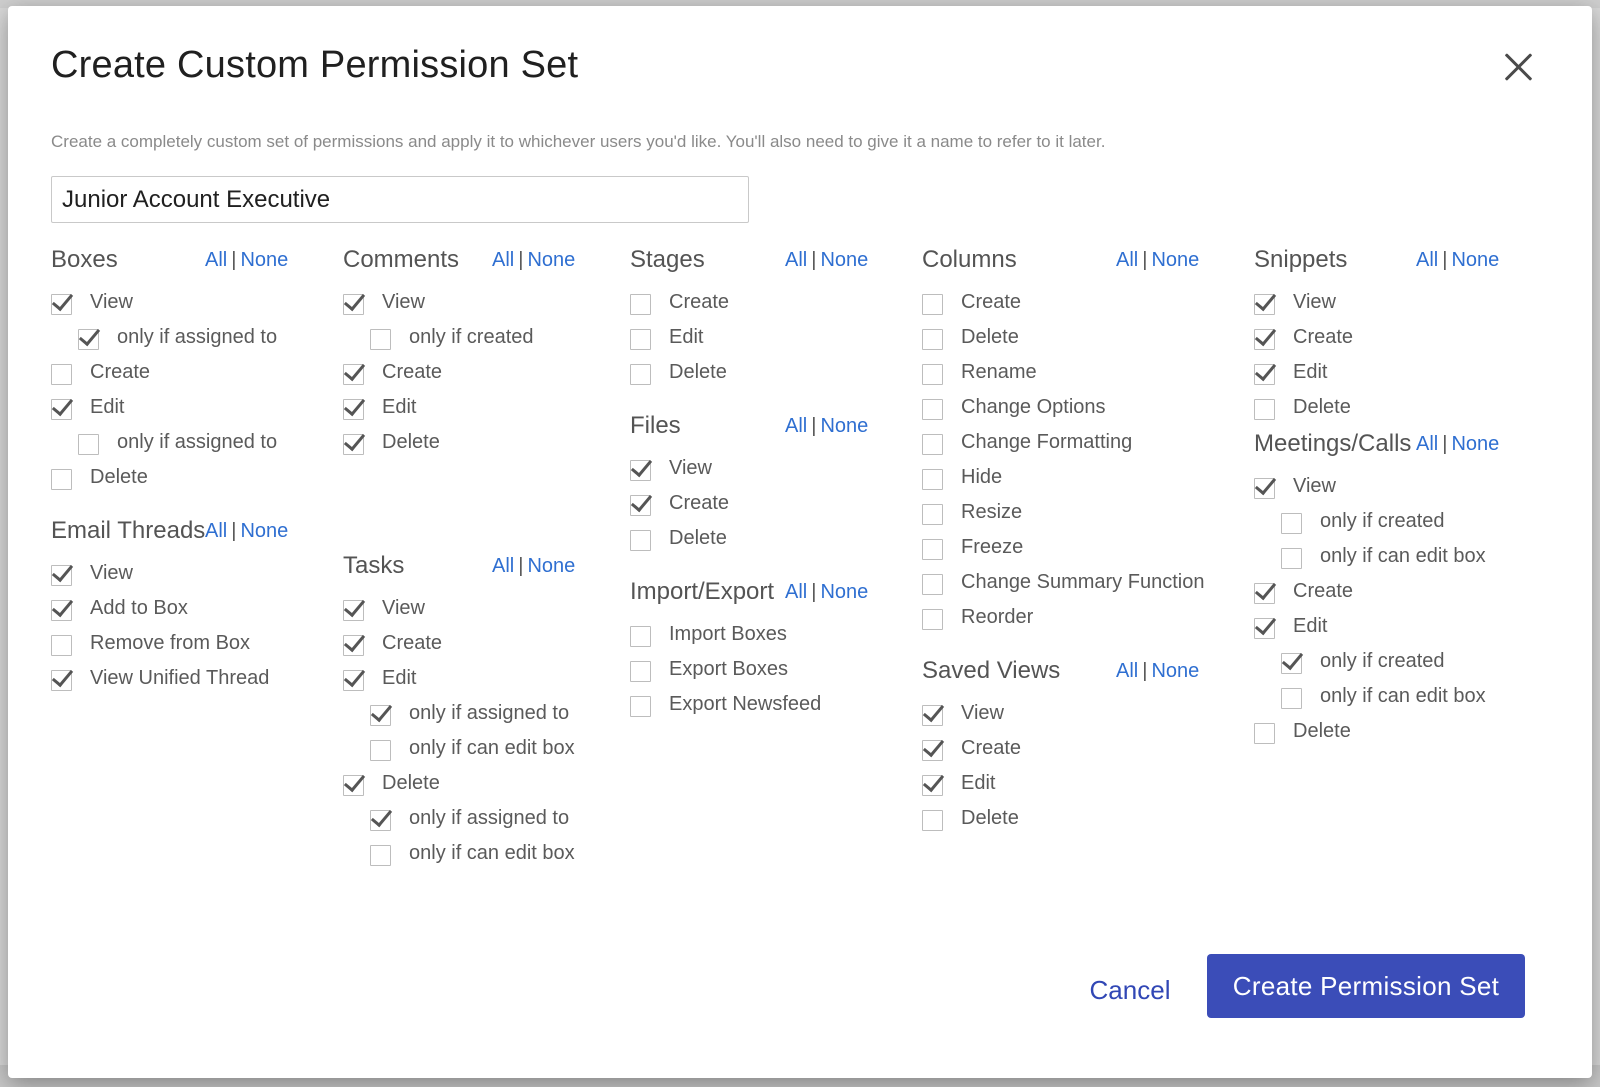 This screenshot has width=1600, height=1087. What do you see at coordinates (1067, 448) in the screenshot?
I see `permission-item: Change Formatting` at bounding box center [1067, 448].